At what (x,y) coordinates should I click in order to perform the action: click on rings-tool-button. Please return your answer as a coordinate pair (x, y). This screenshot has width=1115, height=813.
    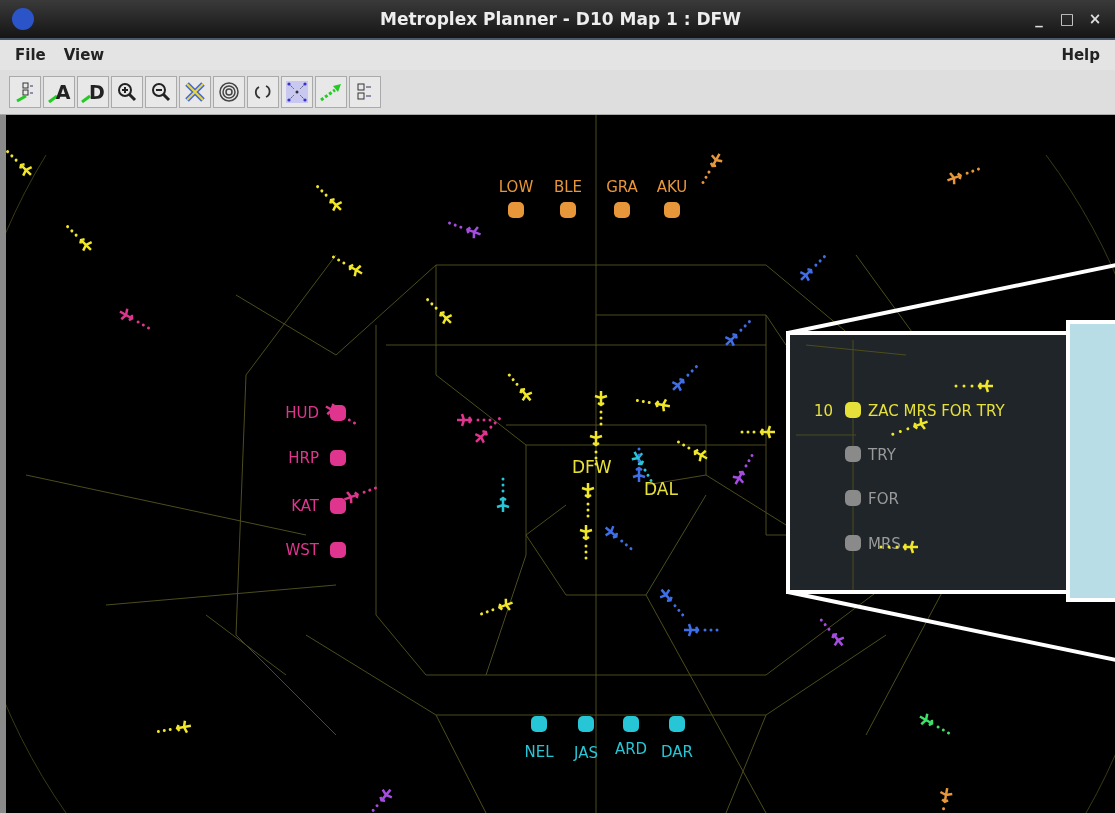
    Looking at the image, I should click on (229, 92).